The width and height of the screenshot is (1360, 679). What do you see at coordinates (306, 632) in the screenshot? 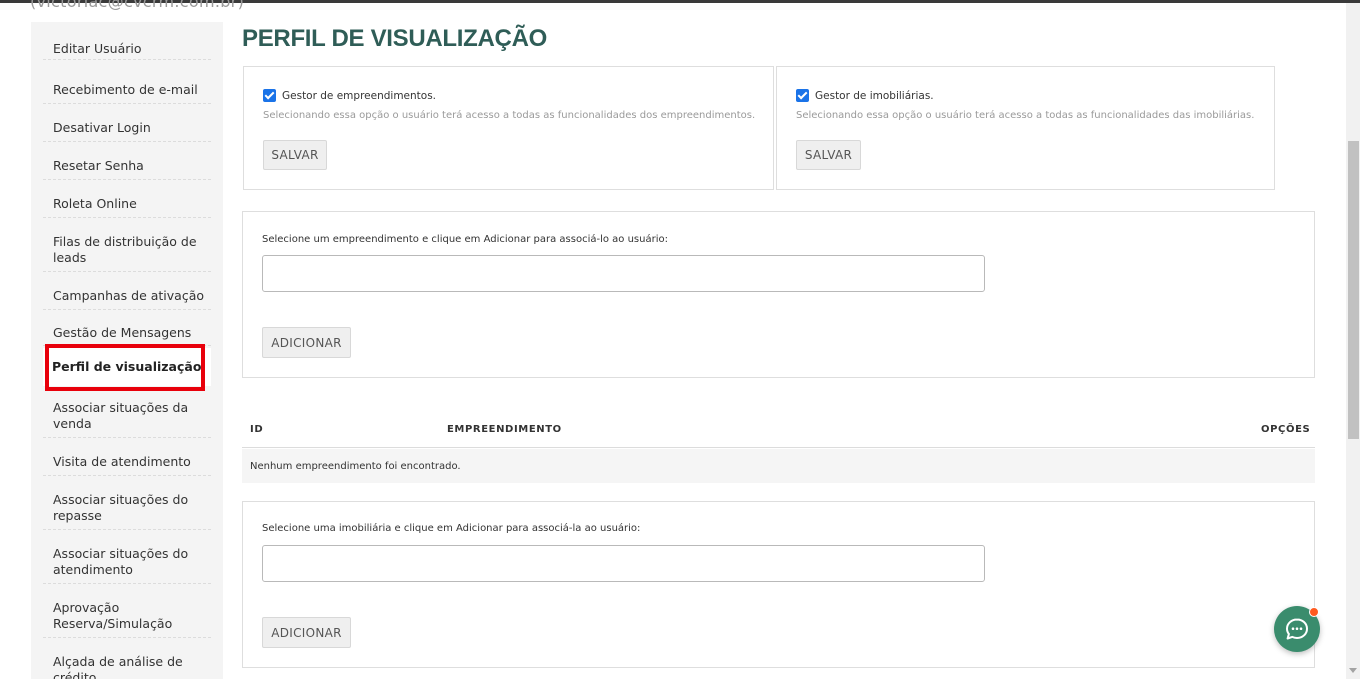
I see `add-imobiliaria-button: ADICIONAR` at bounding box center [306, 632].